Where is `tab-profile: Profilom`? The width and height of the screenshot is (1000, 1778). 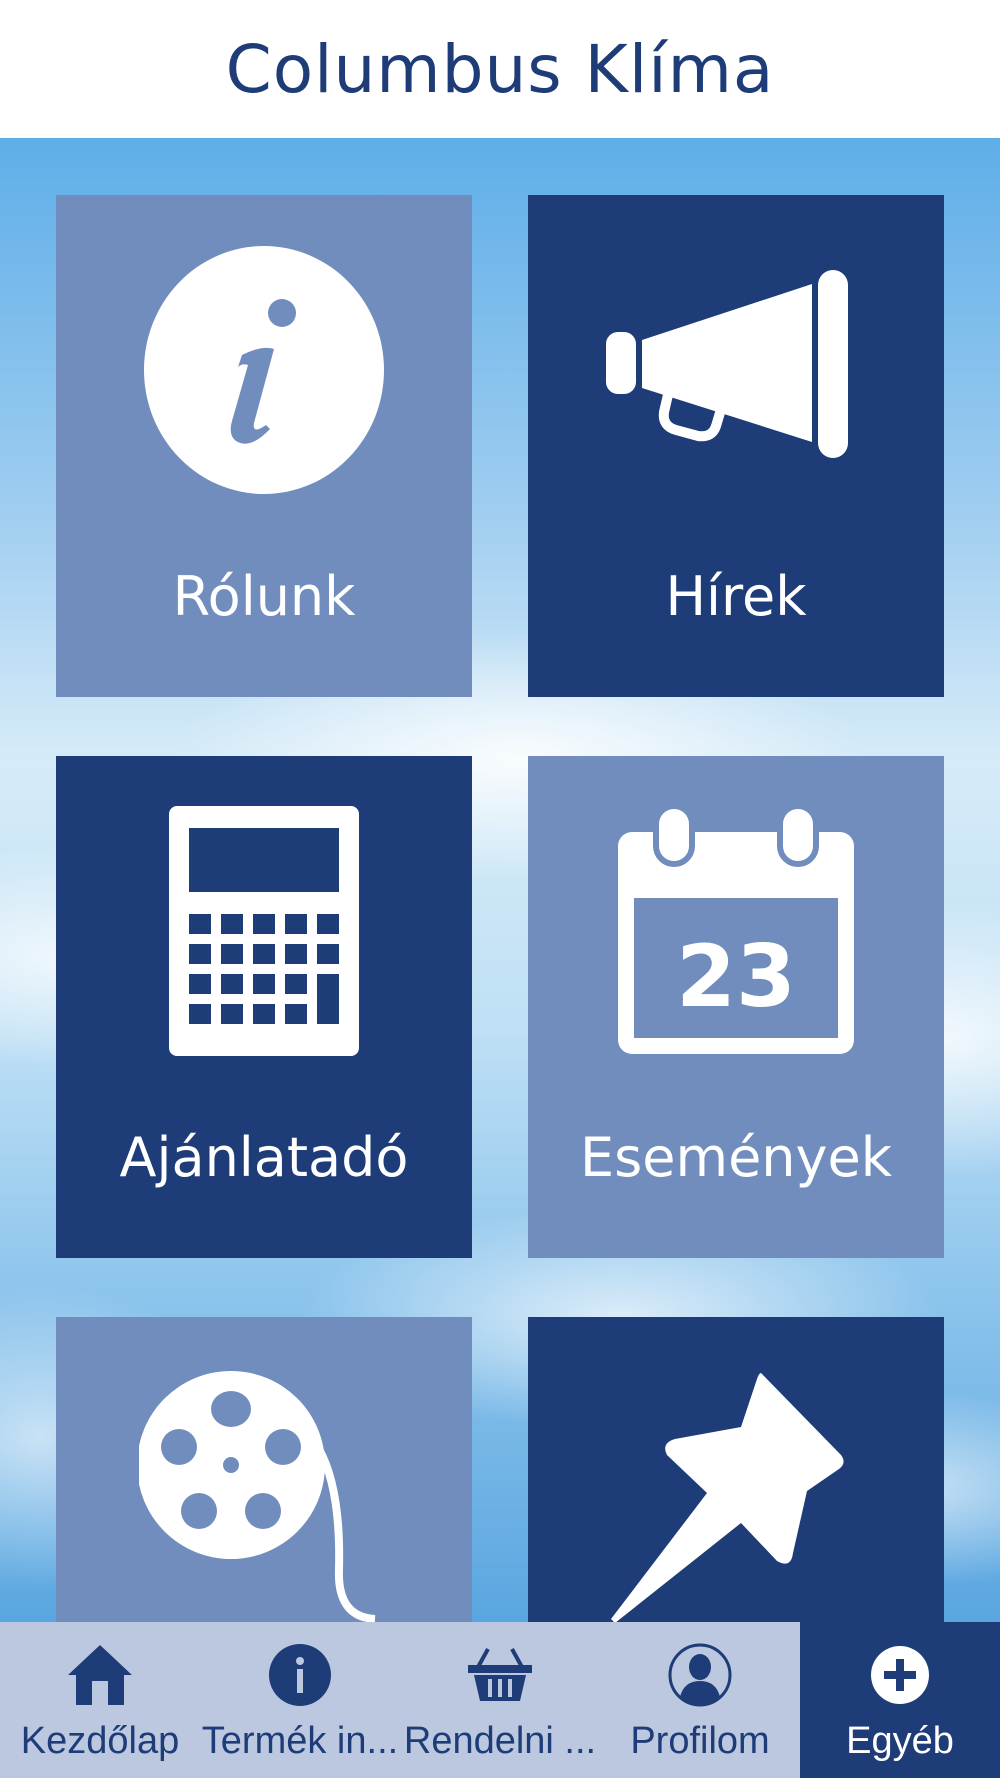
tab-profile: Profilom is located at coordinates (700, 1700).